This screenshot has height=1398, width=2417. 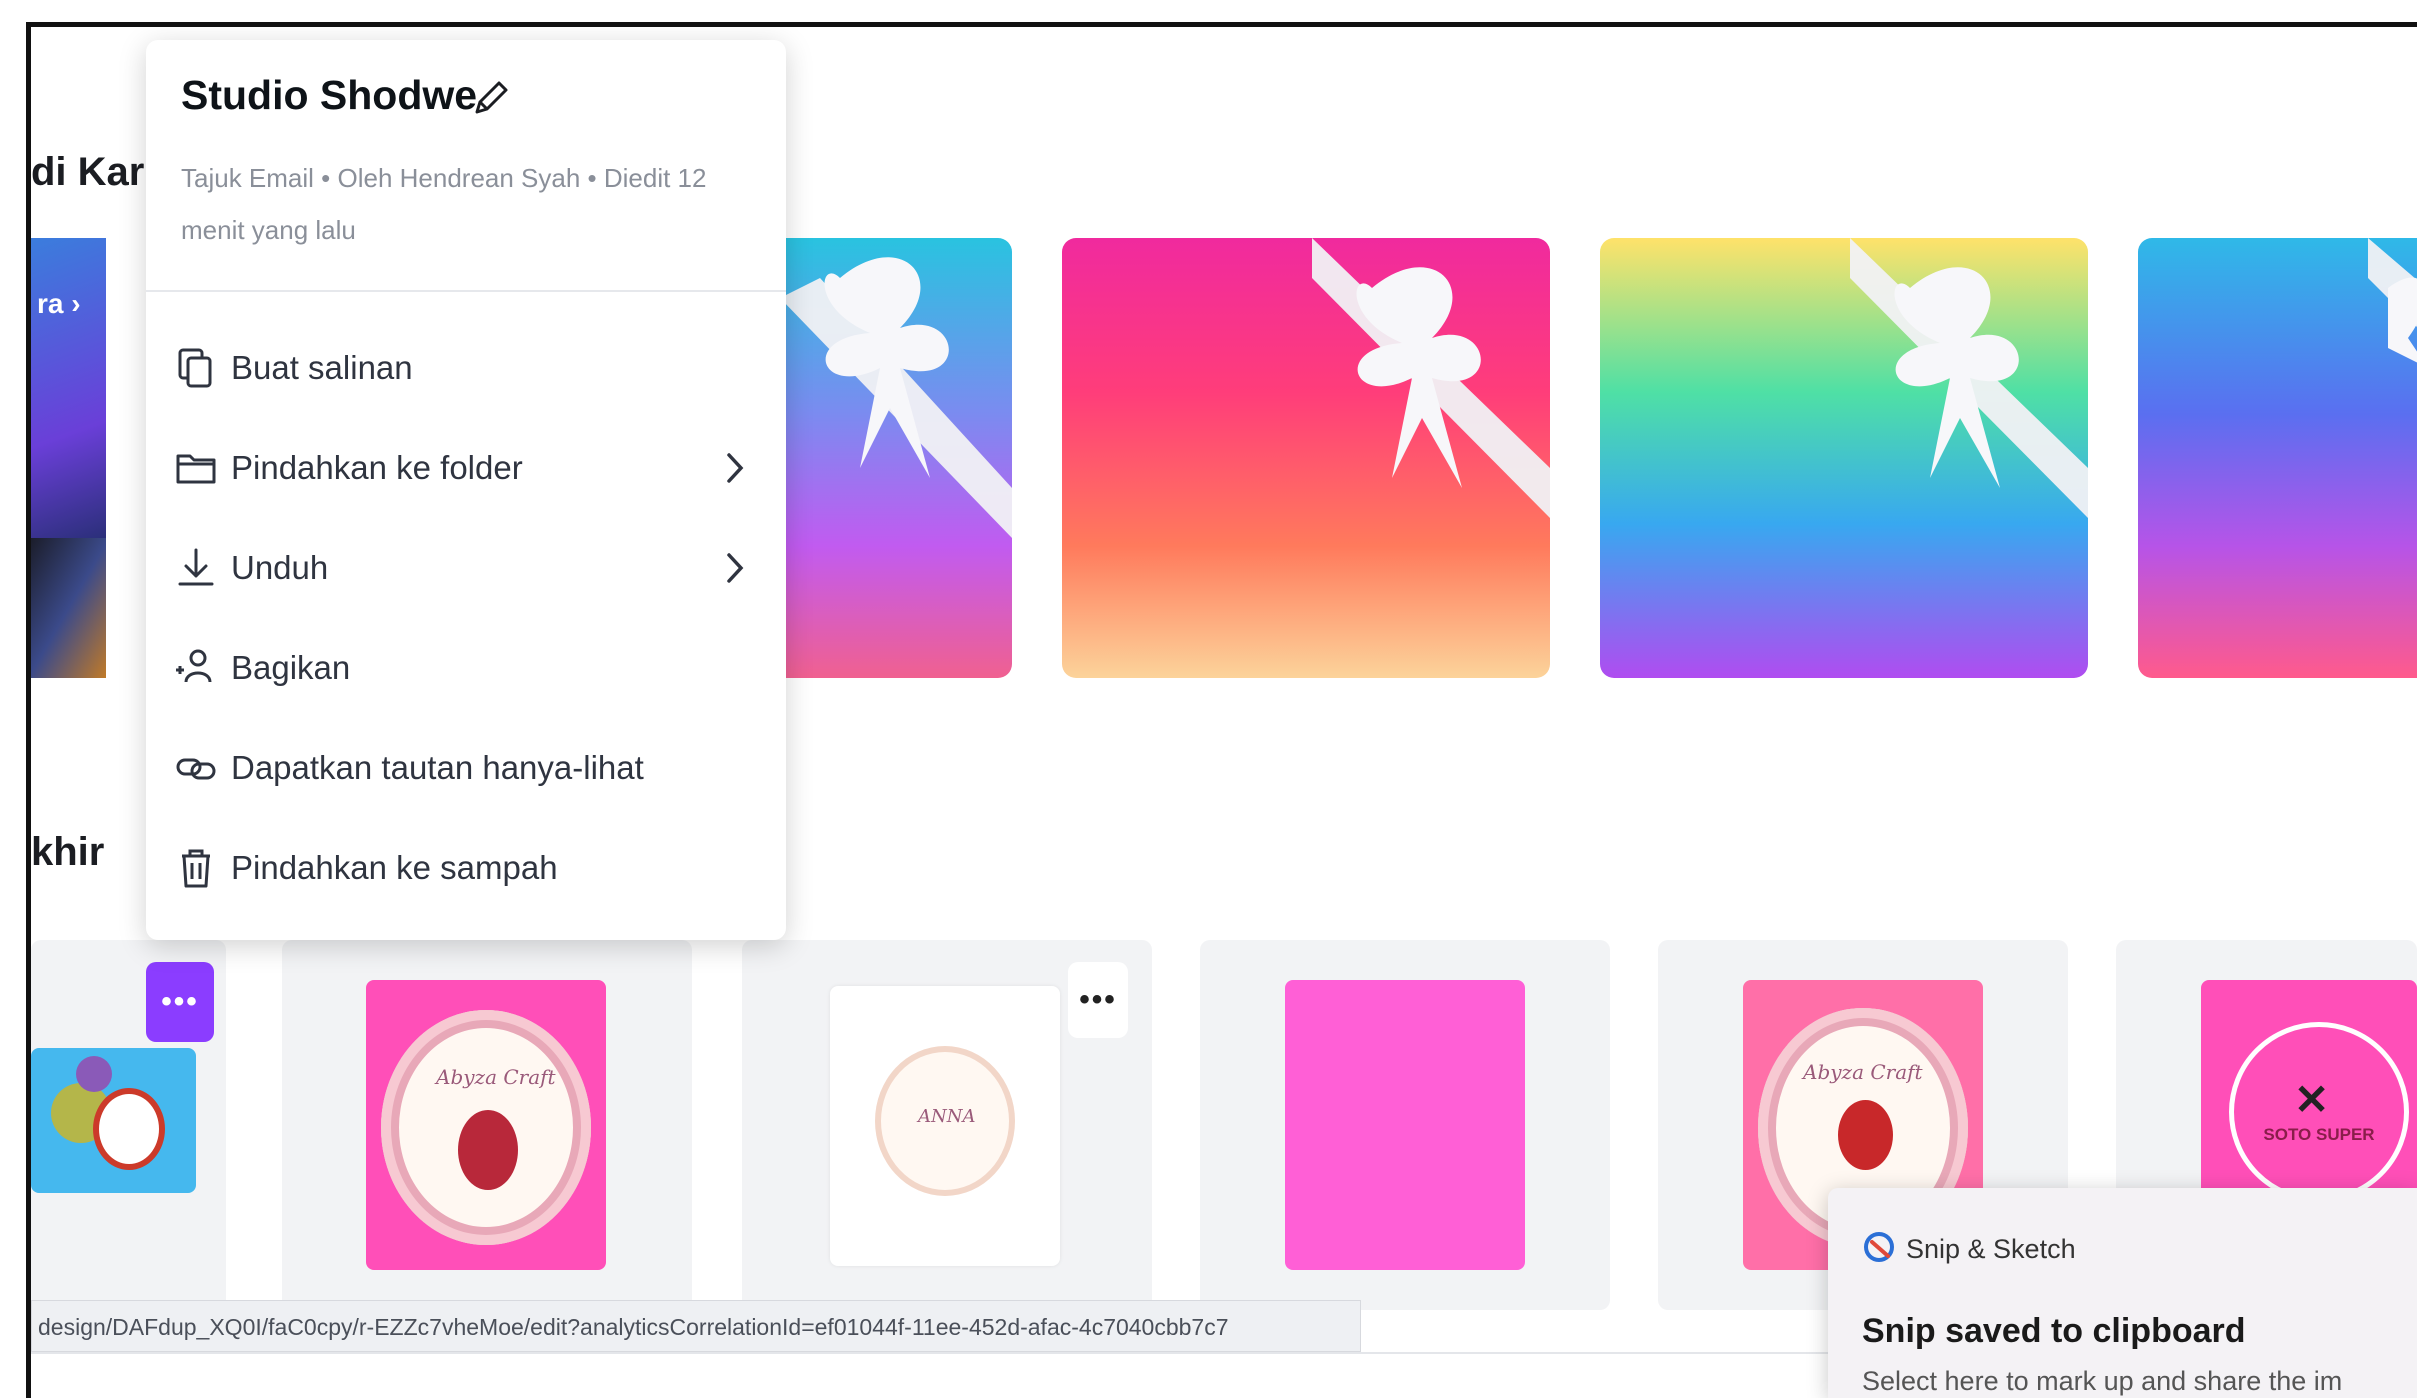 What do you see at coordinates (280, 567) in the screenshot?
I see `menu-item-label: Unduh` at bounding box center [280, 567].